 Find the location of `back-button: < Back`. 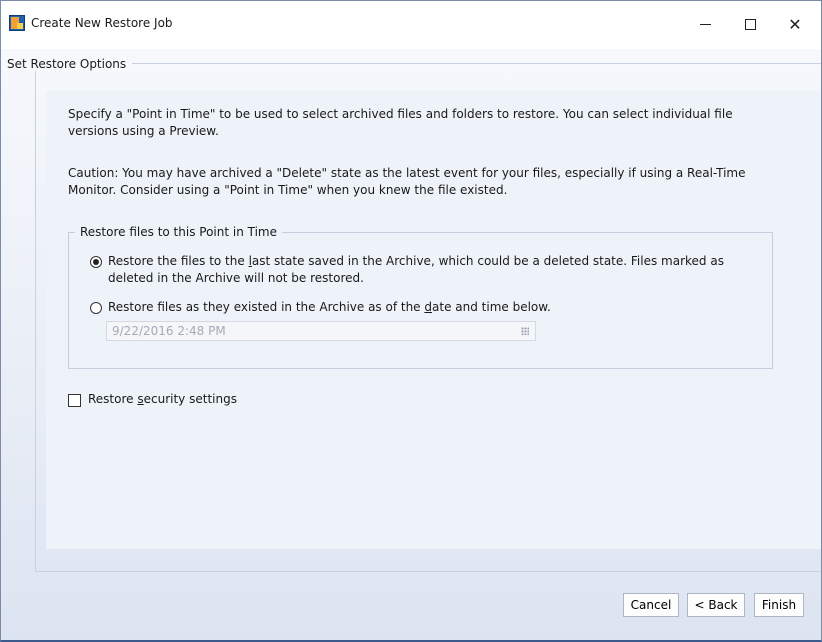

back-button: < Back is located at coordinates (716, 605).